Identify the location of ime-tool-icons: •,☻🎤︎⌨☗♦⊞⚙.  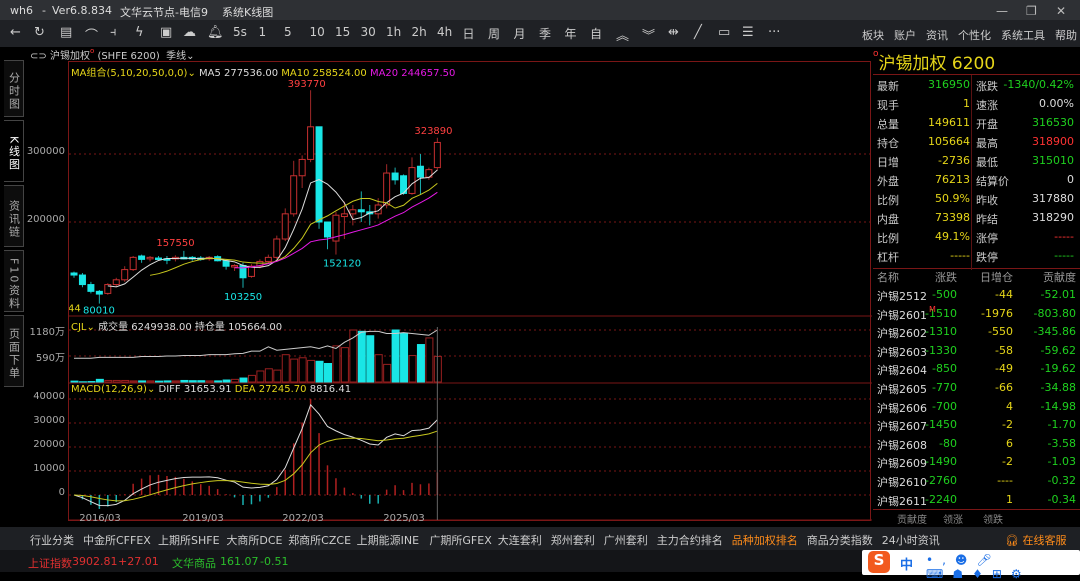
(1003, 567).